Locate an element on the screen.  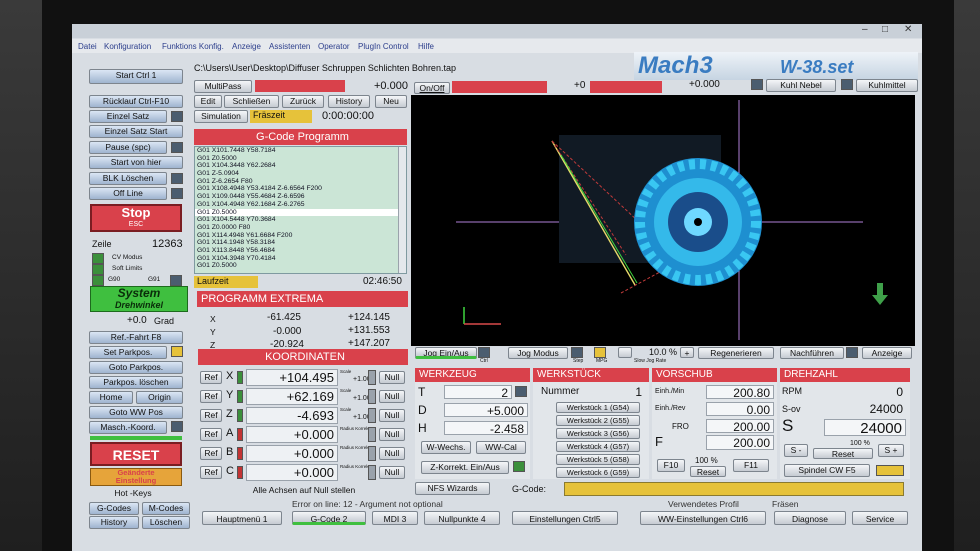
reset-button: RESET is located at coordinates (136, 454).